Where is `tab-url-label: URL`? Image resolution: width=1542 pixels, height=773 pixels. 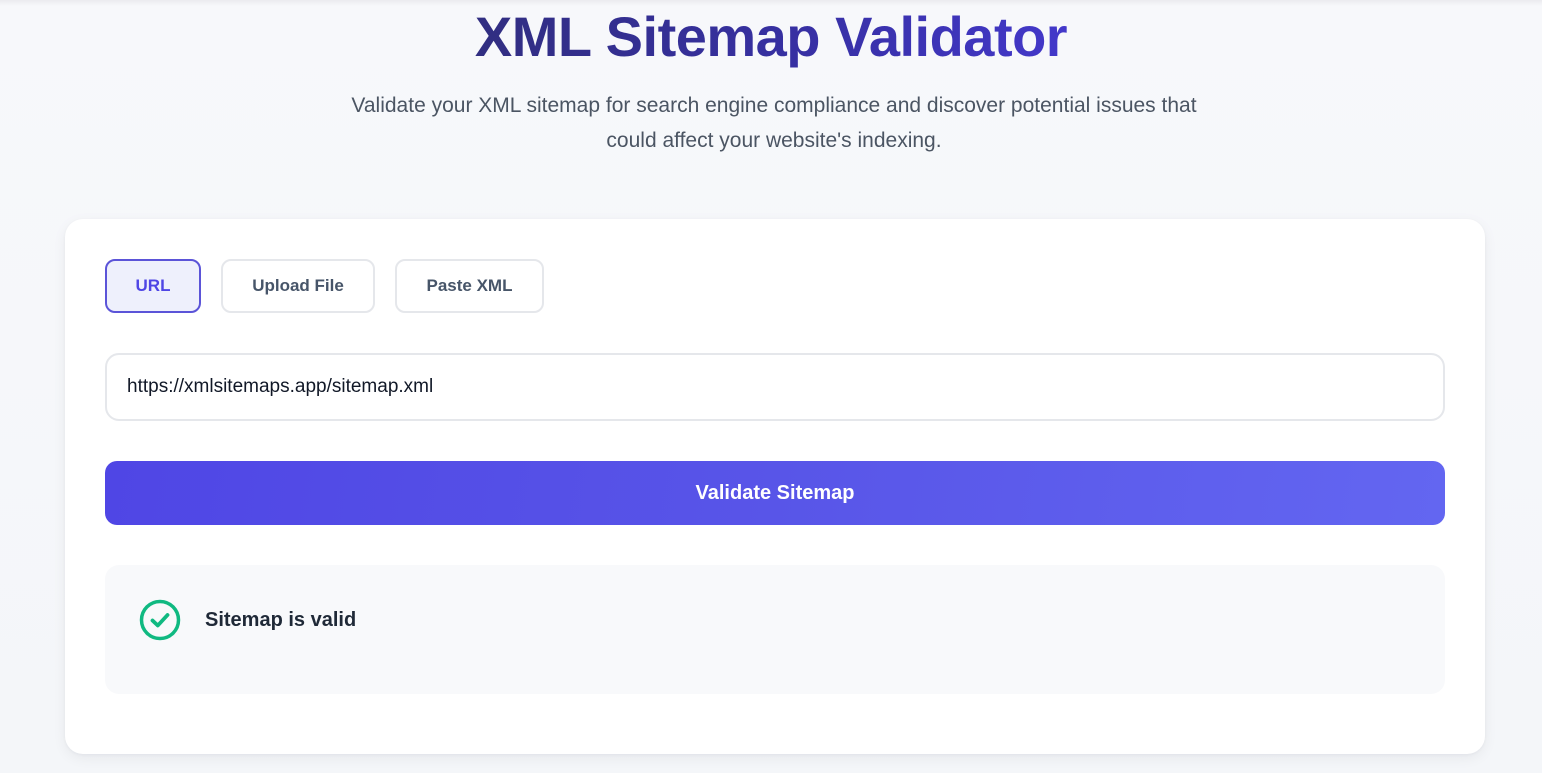 tab-url-label: URL is located at coordinates (153, 285).